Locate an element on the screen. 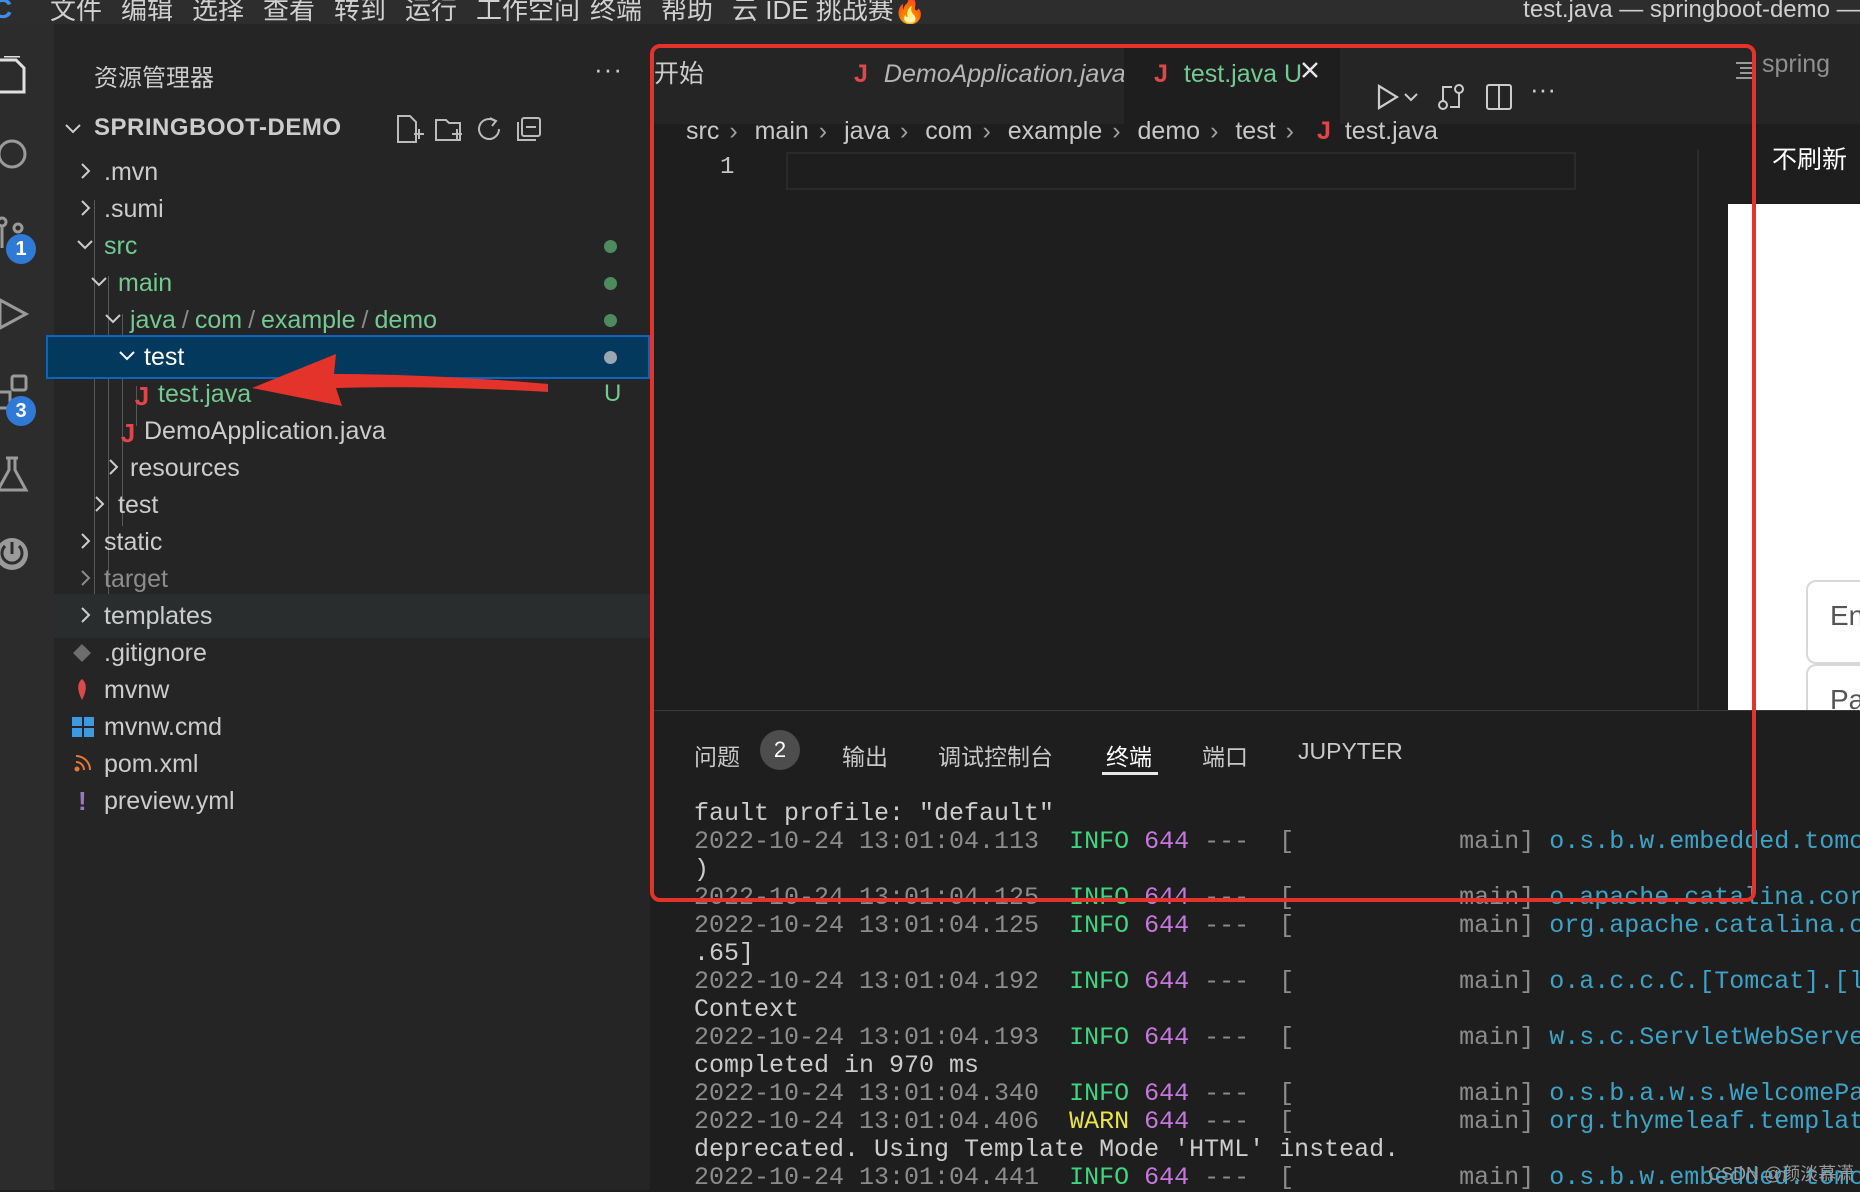 Image resolution: width=1860 pixels, height=1192 pixels. annotation-arrow-icon is located at coordinates (400, 380).